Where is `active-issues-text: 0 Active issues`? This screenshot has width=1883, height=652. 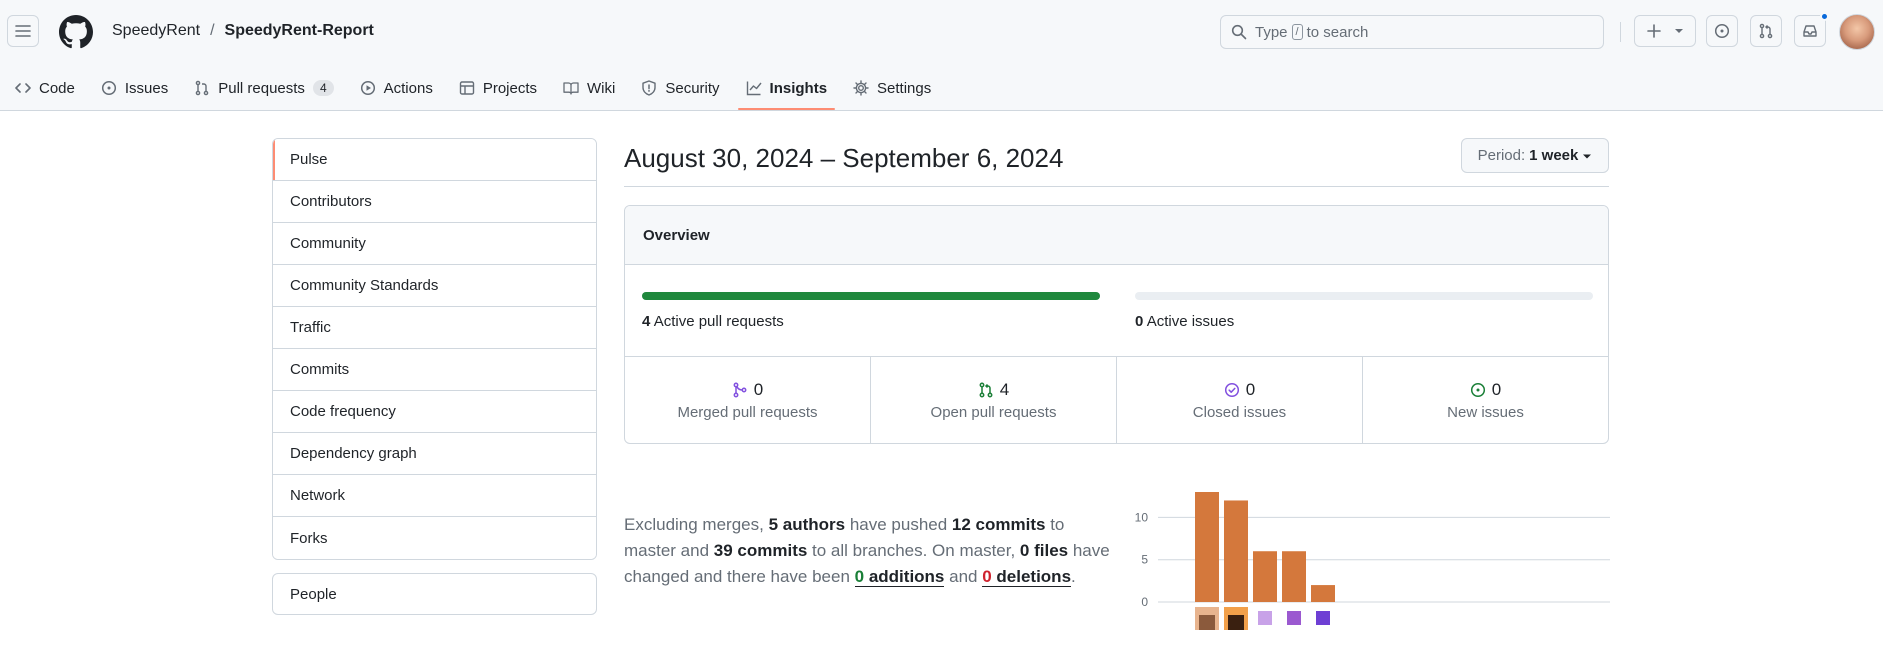 active-issues-text: 0 Active issues is located at coordinates (1184, 321).